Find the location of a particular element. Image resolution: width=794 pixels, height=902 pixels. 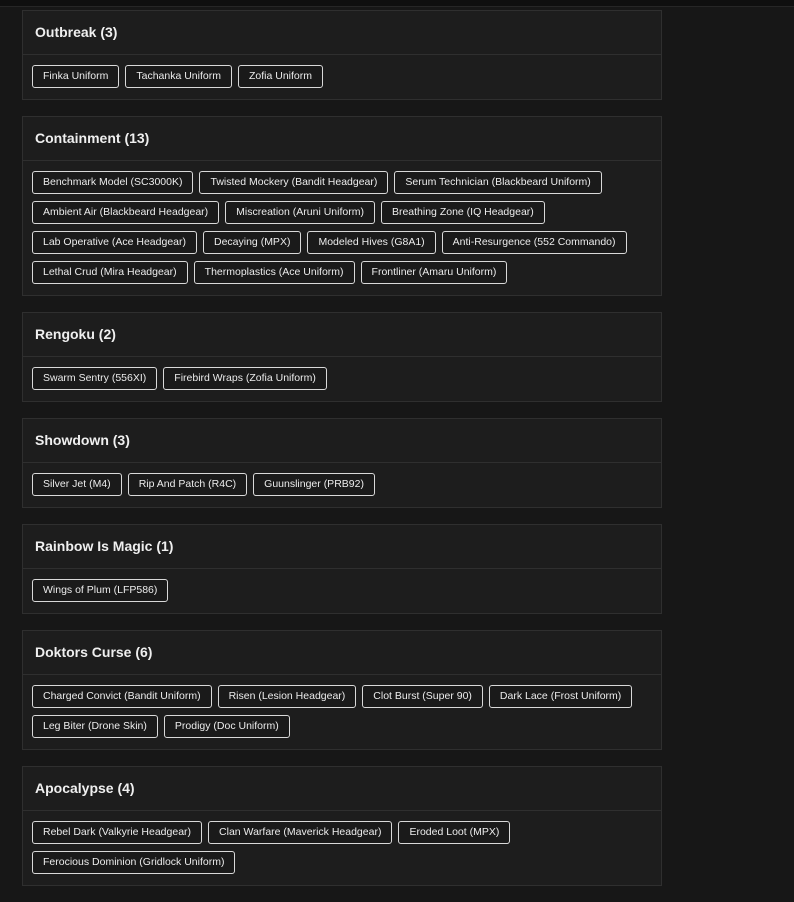

item-chip: Ambient Air (Blackbeard Headgear) is located at coordinates (126, 212).